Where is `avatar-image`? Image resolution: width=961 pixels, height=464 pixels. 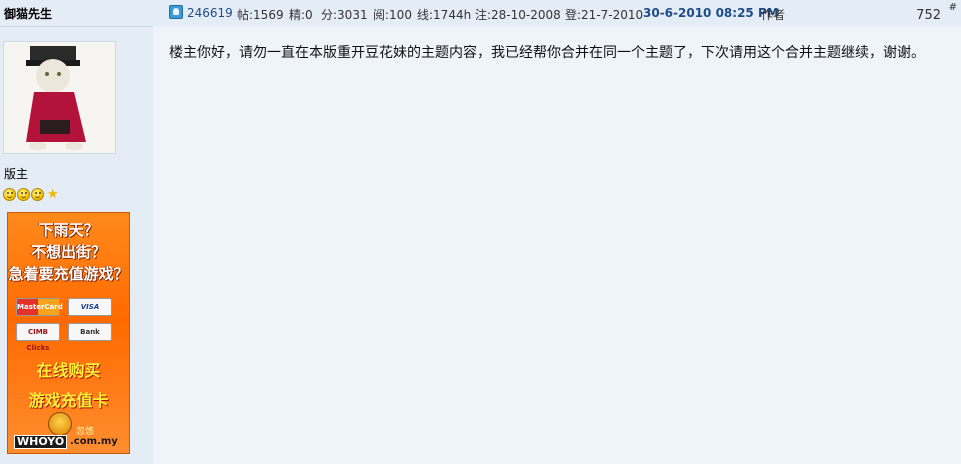 avatar-image is located at coordinates (59, 97).